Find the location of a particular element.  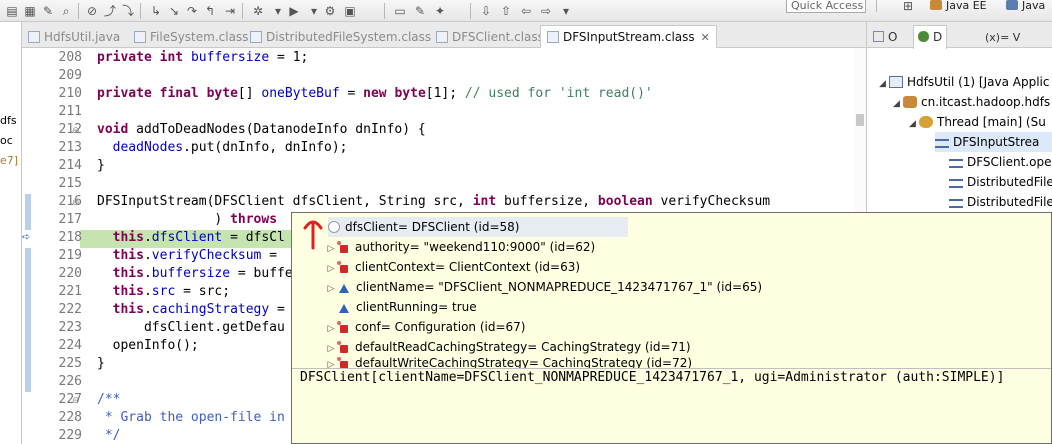

coverage-icon: ▣ is located at coordinates (350, 11).